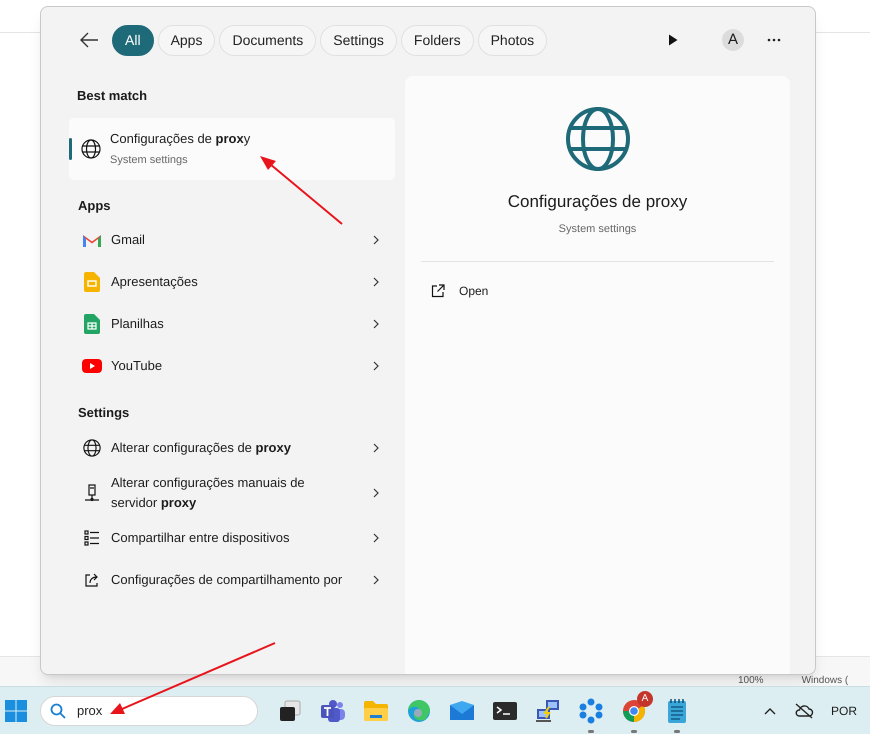 This screenshot has width=870, height=734. I want to click on section-heading: Settings, so click(104, 413).